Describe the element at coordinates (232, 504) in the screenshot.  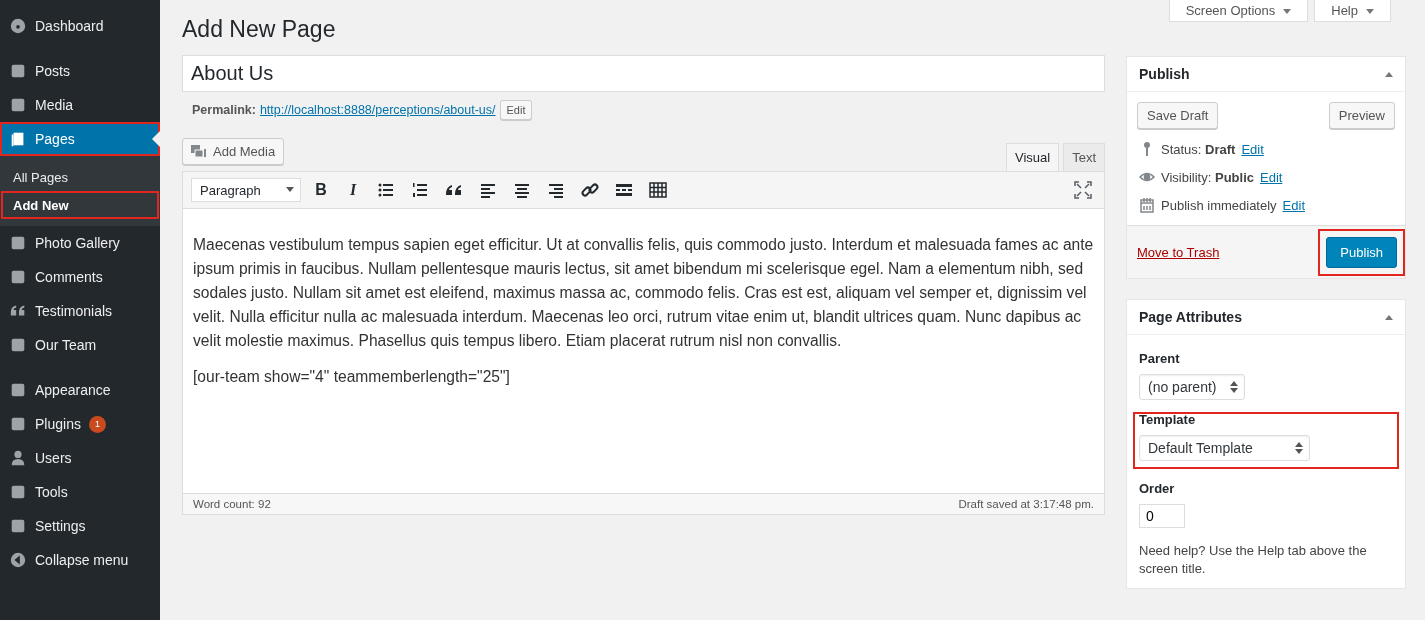
I see `word-count: Word count: 92` at that location.